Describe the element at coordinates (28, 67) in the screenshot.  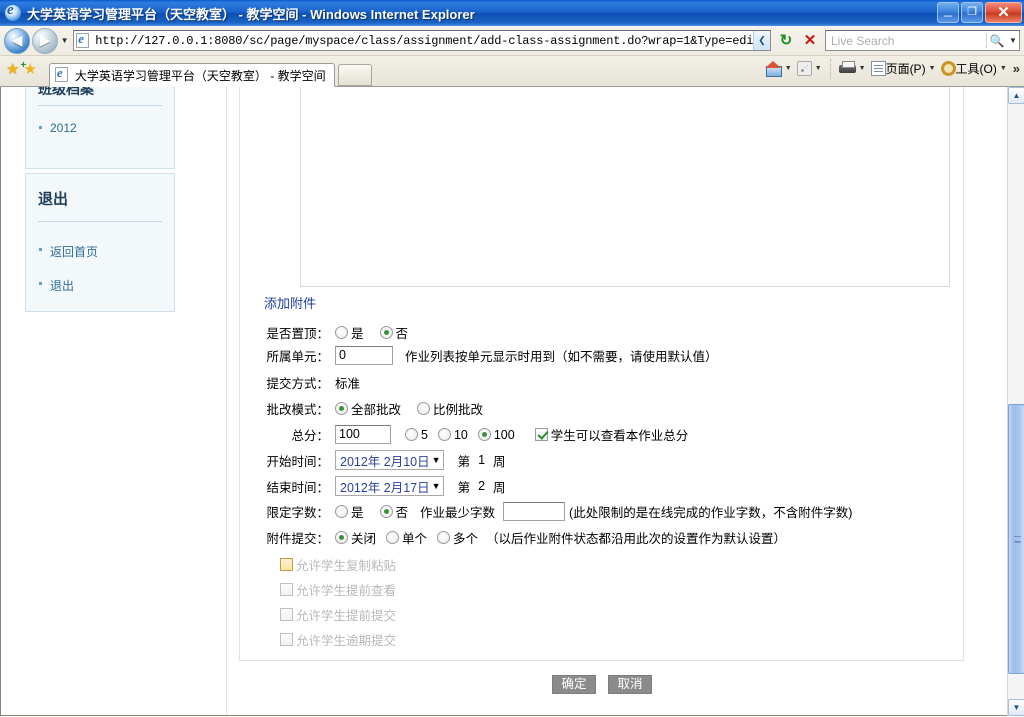
I see `add-favorite-icon: ★` at that location.